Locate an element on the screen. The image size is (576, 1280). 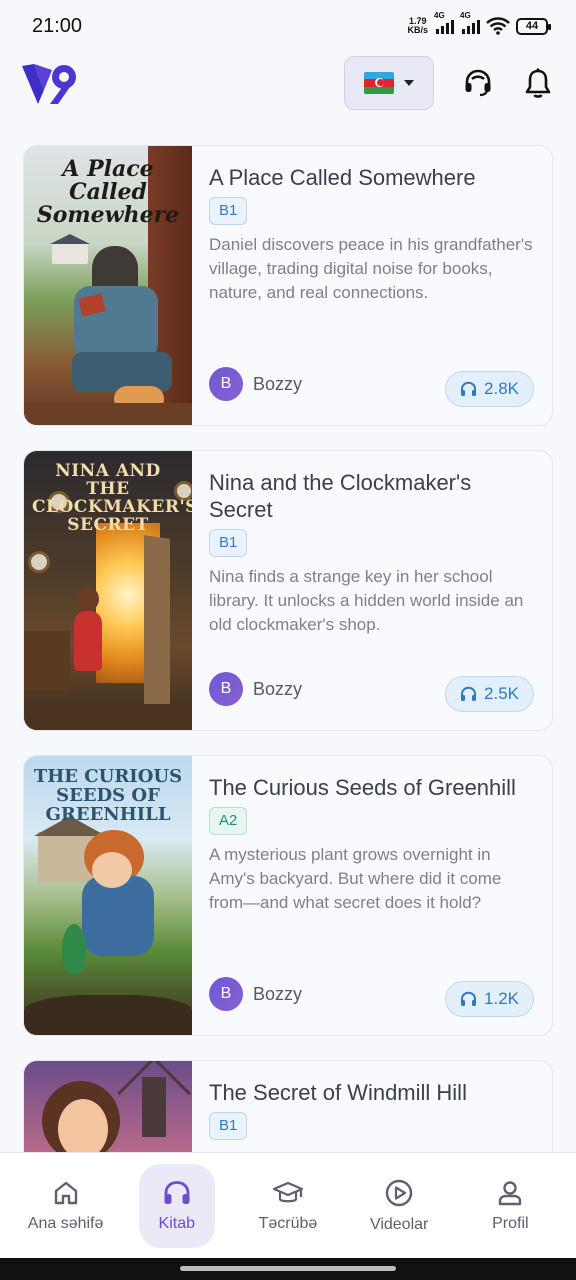
support-button is located at coordinates (478, 83).